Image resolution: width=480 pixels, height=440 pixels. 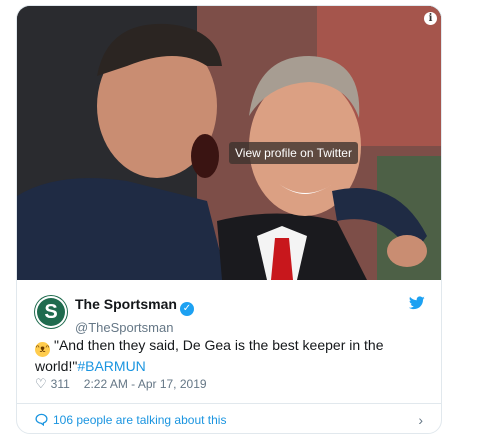 I want to click on twitter-bird-icon, so click(x=417, y=303).